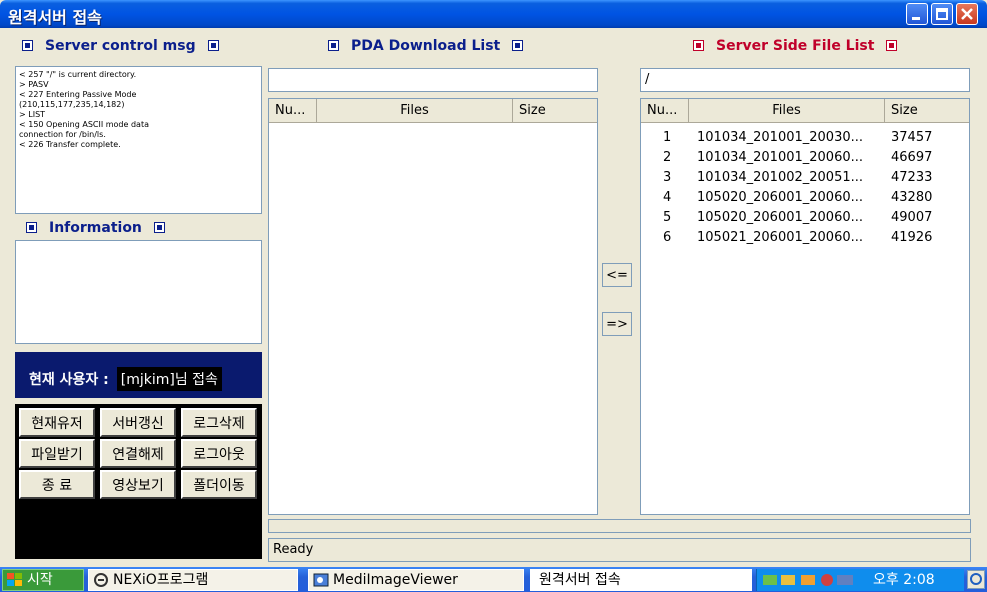  What do you see at coordinates (927, 111) in the screenshot?
I see `server-column-size: Size` at bounding box center [927, 111].